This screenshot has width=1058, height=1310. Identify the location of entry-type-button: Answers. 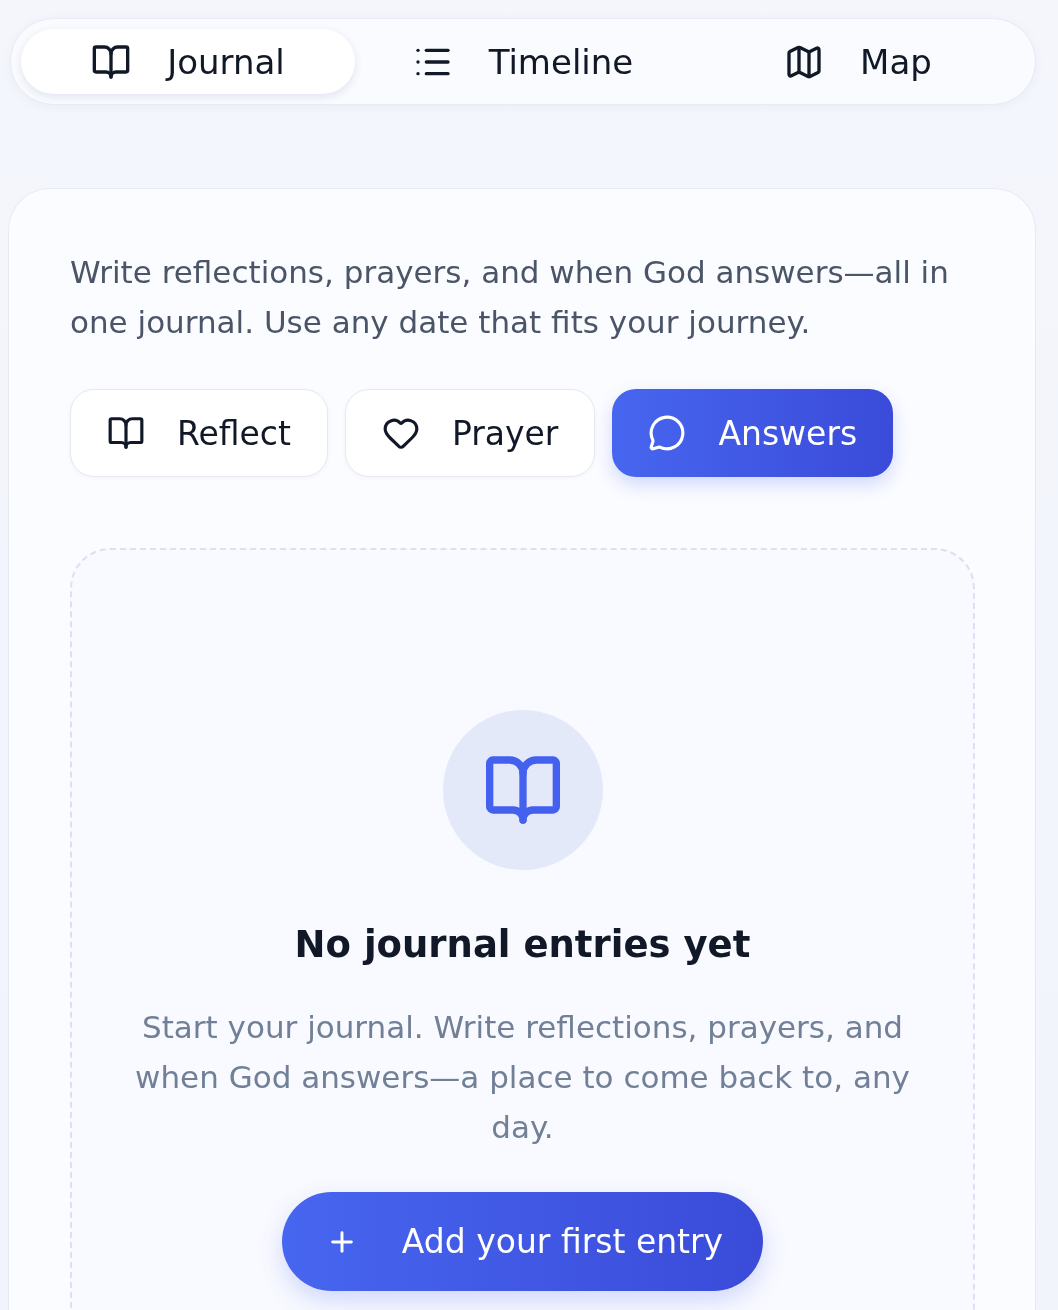
(753, 433).